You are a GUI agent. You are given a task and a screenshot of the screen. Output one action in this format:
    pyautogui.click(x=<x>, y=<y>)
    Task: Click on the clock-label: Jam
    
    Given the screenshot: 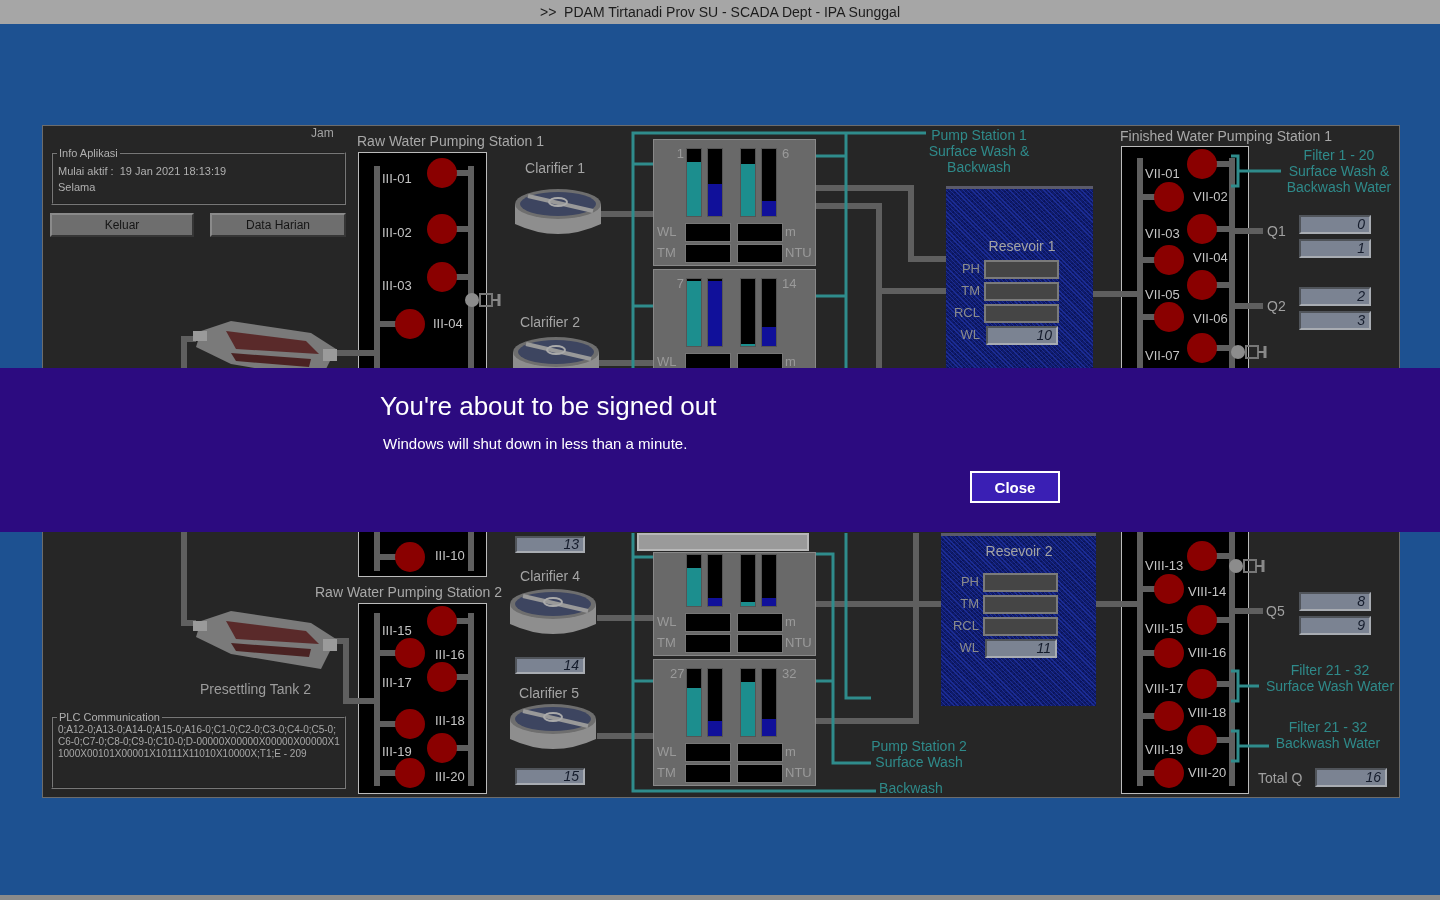 What is the action you would take?
    pyautogui.click(x=322, y=133)
    